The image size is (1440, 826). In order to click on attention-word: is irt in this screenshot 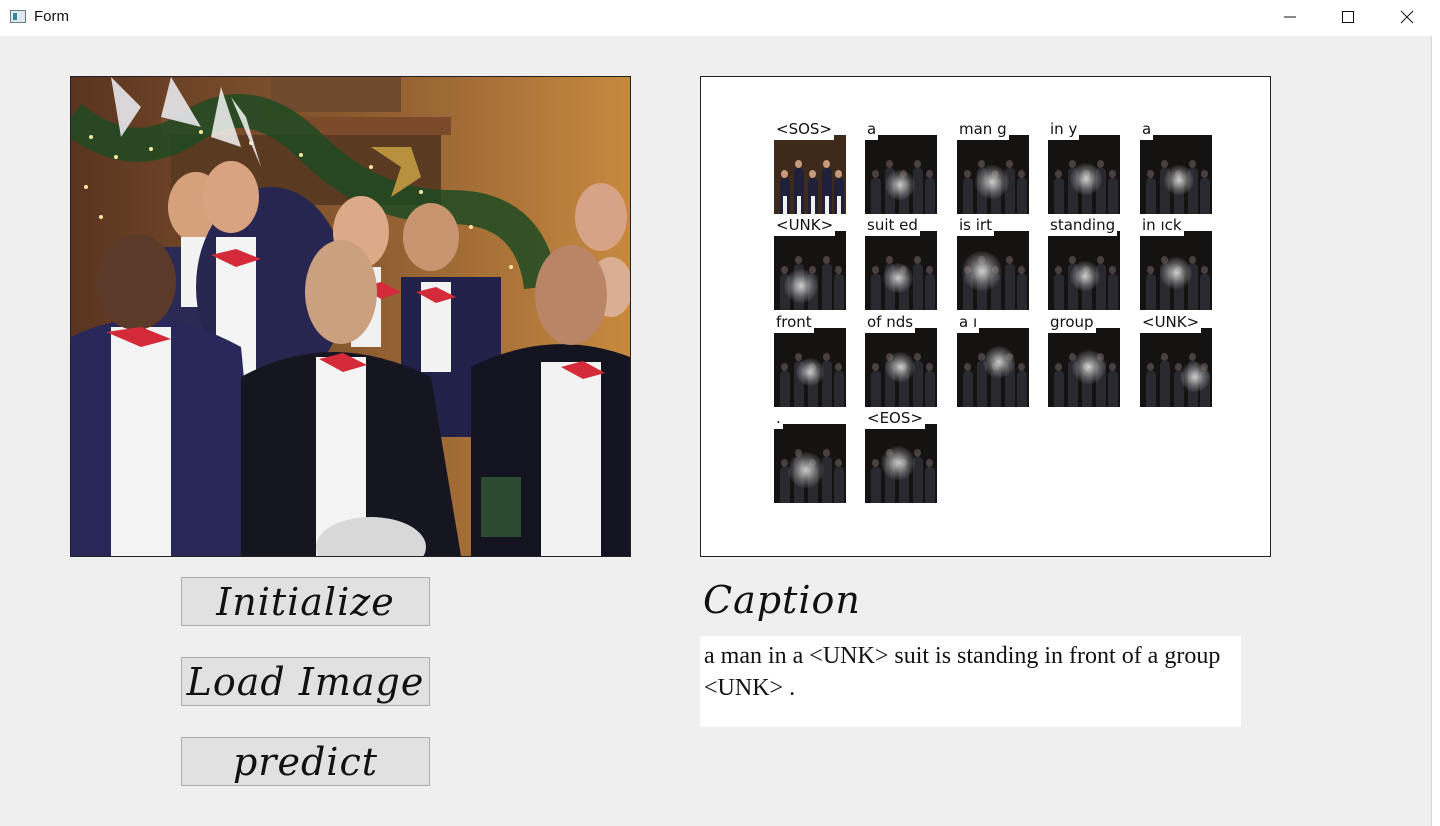, I will do `click(975, 225)`.